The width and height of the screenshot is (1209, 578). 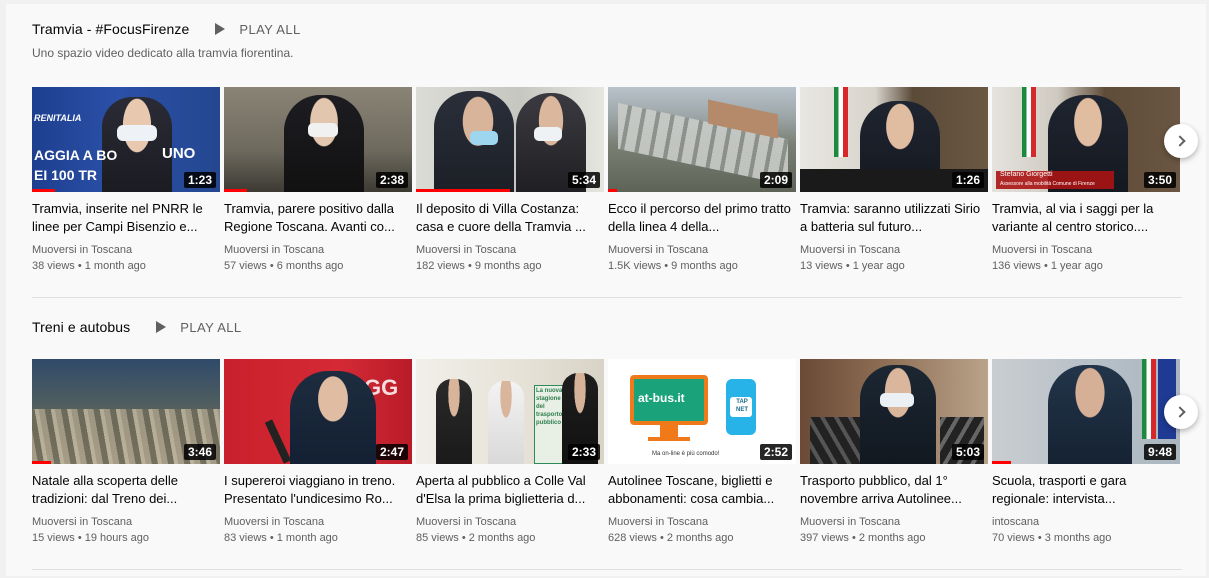 I want to click on video-duration: 2:09, so click(x=775, y=180).